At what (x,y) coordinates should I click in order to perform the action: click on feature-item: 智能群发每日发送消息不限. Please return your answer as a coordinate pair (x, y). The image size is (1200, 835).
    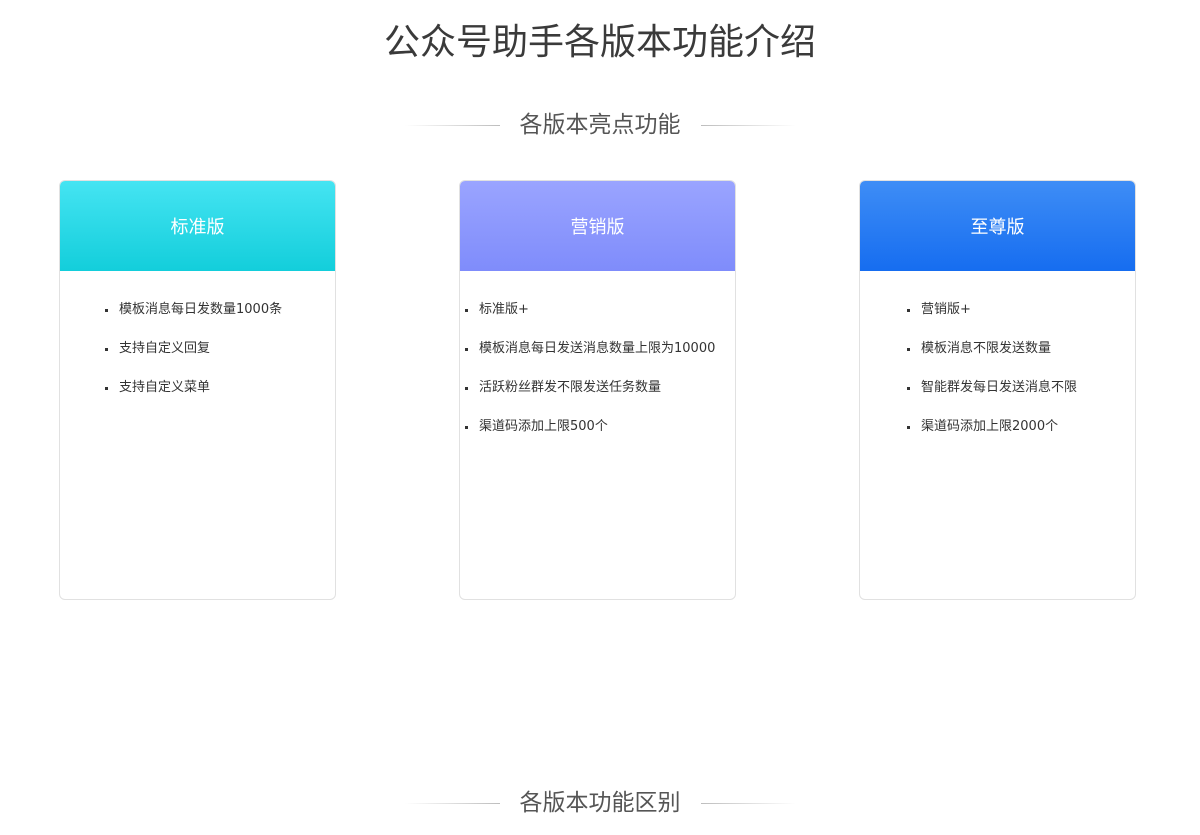
    Looking at the image, I should click on (992, 388).